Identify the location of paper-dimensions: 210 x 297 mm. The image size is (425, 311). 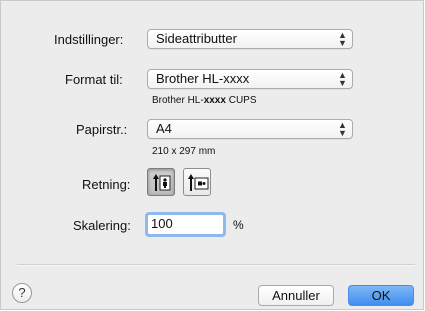
(184, 151).